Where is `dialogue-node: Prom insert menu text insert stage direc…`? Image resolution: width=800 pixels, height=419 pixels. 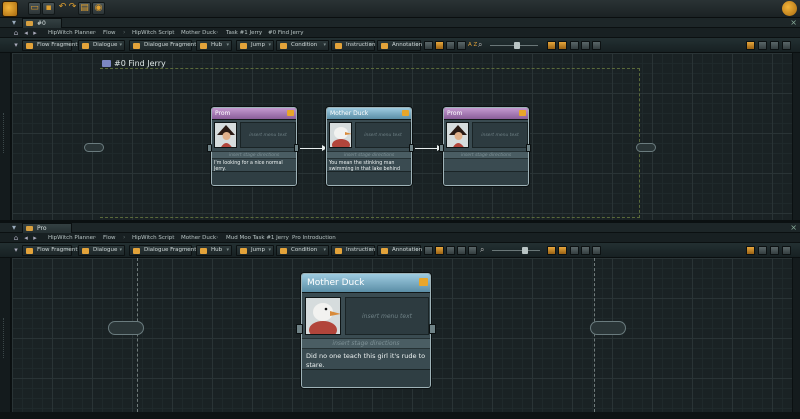
dialogue-node: Prom insert menu text insert stage direc… is located at coordinates (486, 146).